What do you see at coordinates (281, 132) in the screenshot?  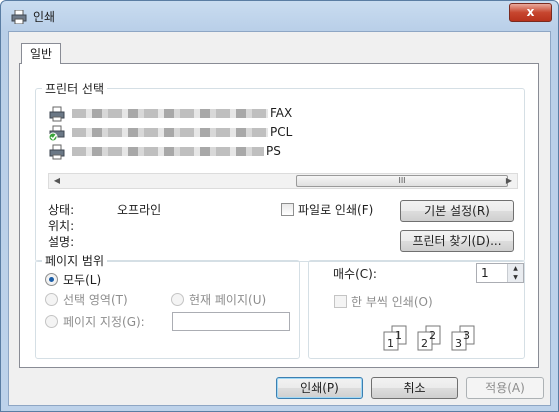 I see `printer-name-suffix: PCL` at bounding box center [281, 132].